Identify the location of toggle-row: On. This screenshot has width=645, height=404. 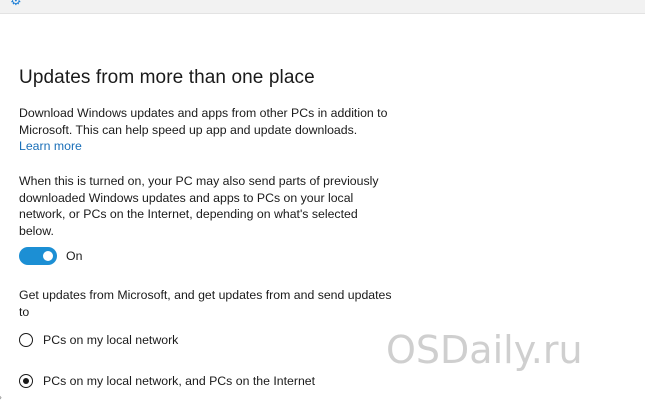
(50, 256).